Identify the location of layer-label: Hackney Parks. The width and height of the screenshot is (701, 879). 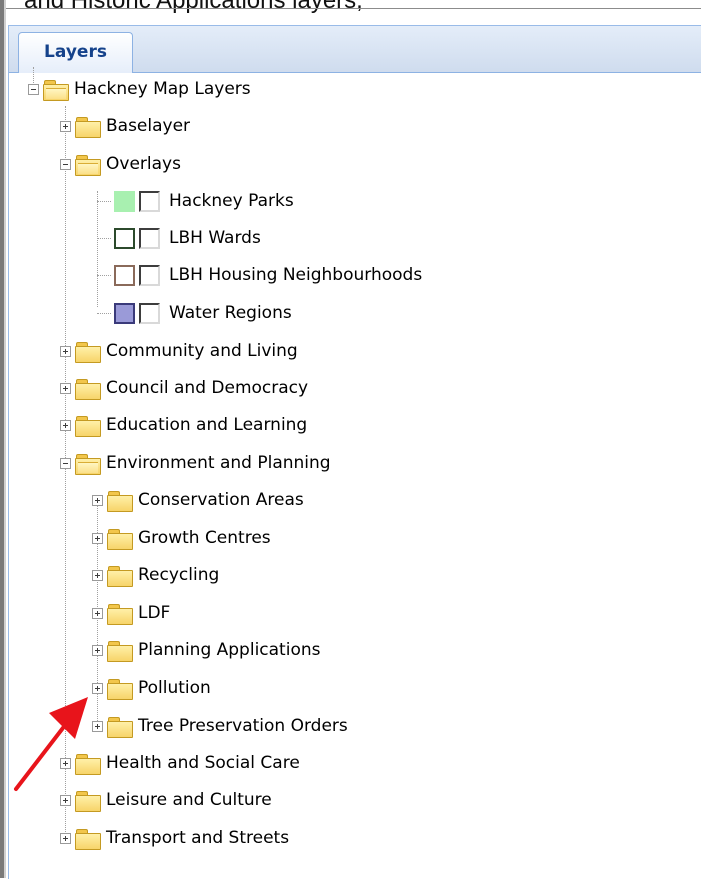
(231, 201).